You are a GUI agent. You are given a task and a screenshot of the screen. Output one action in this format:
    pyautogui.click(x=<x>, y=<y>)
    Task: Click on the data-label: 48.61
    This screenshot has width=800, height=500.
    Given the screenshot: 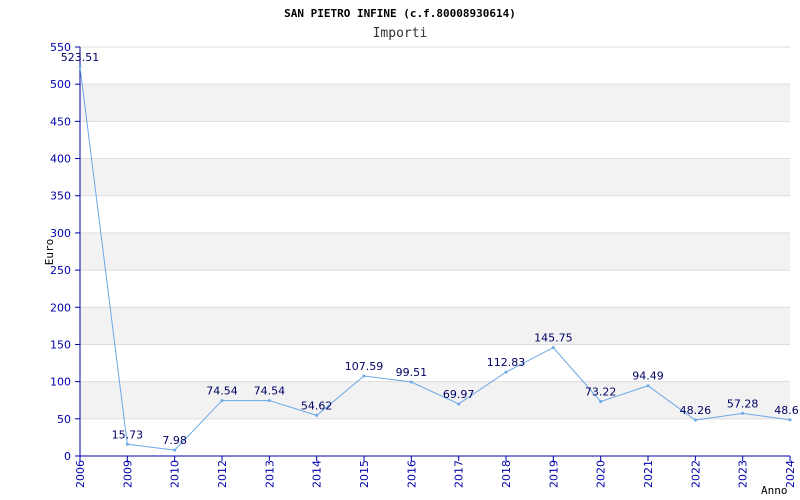 What is the action you would take?
    pyautogui.click(x=787, y=410)
    